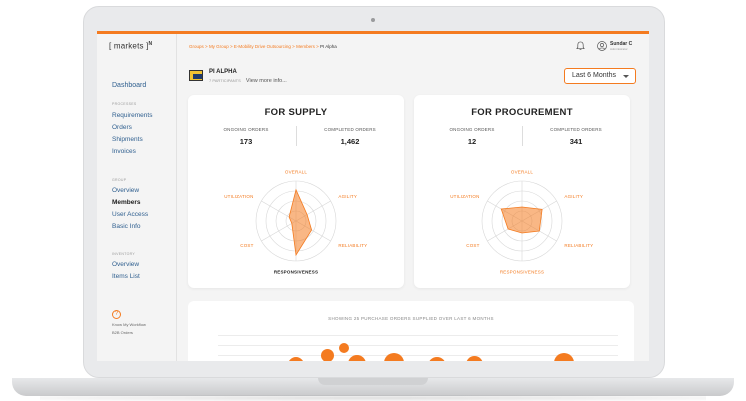 This screenshot has height=401, width=746. Describe the element at coordinates (126, 202) in the screenshot. I see `sidebar-item-members: Members` at that location.